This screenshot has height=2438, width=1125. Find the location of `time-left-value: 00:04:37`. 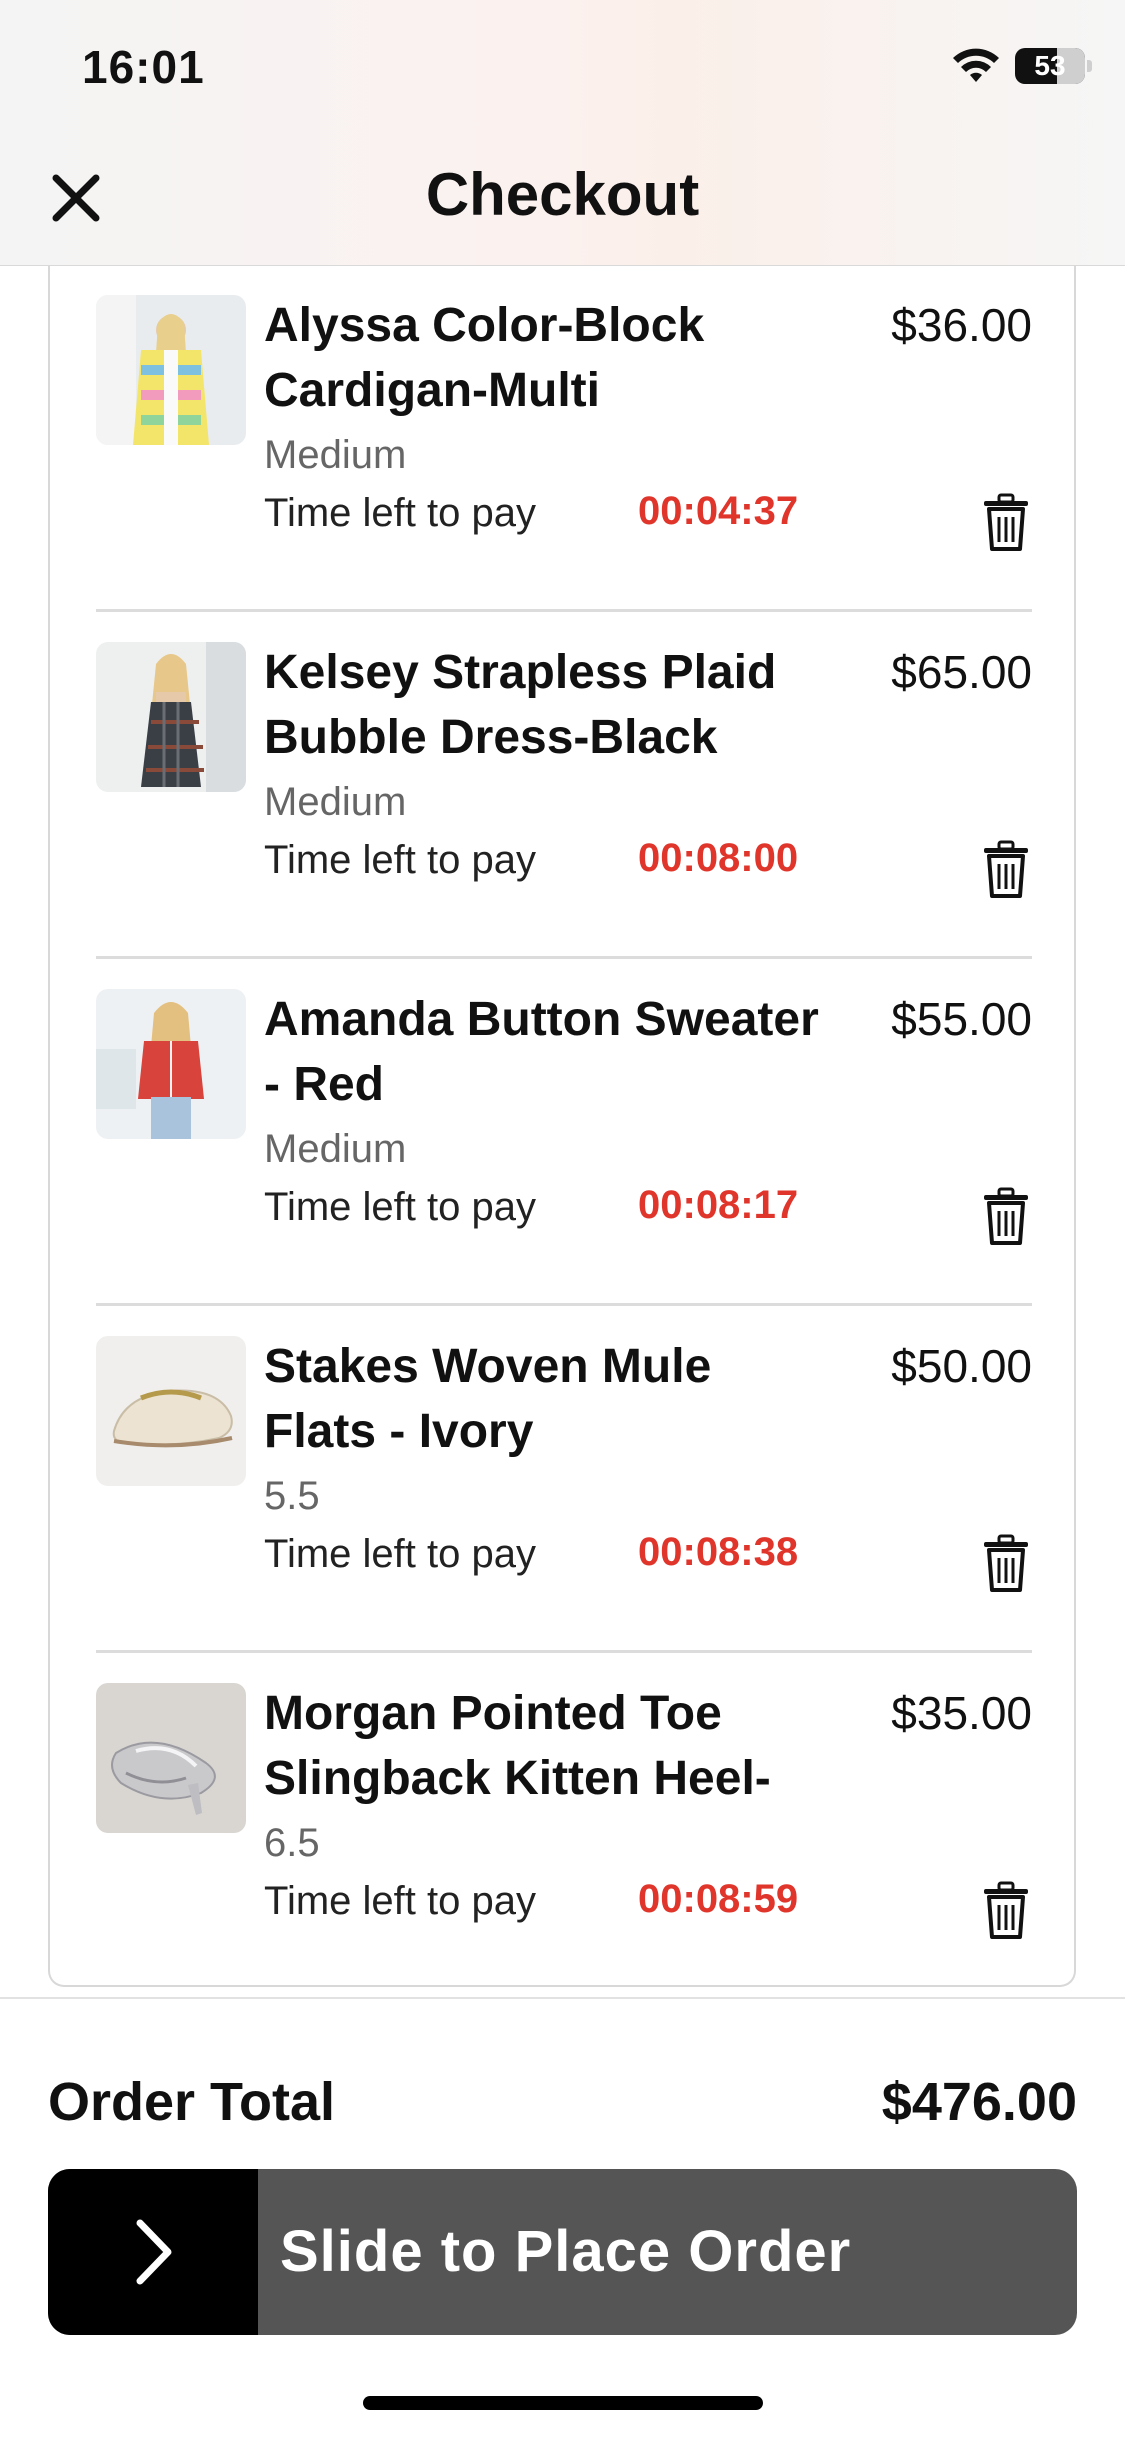

time-left-value: 00:04:37 is located at coordinates (718, 511).